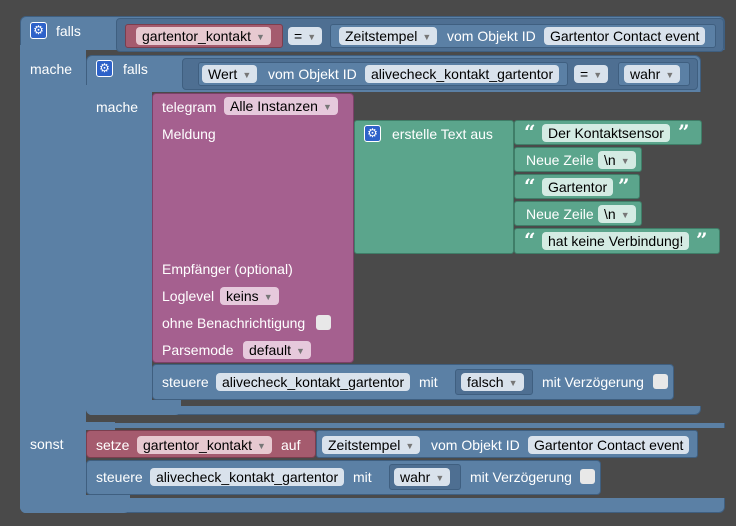 This screenshot has width=736, height=526. Describe the element at coordinates (68, 31) in the screenshot. I see `if-falls-label: falls` at that location.